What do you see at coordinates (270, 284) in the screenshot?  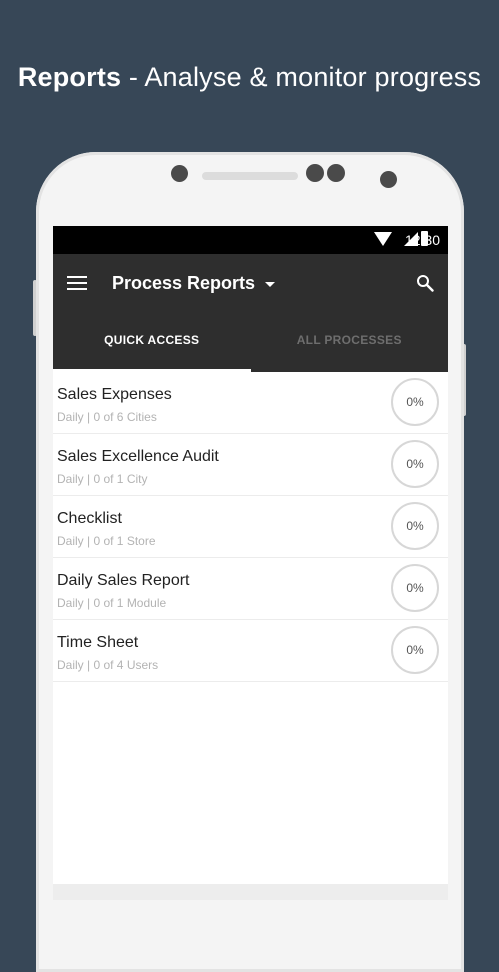 I see `dropdown-caret-icon` at bounding box center [270, 284].